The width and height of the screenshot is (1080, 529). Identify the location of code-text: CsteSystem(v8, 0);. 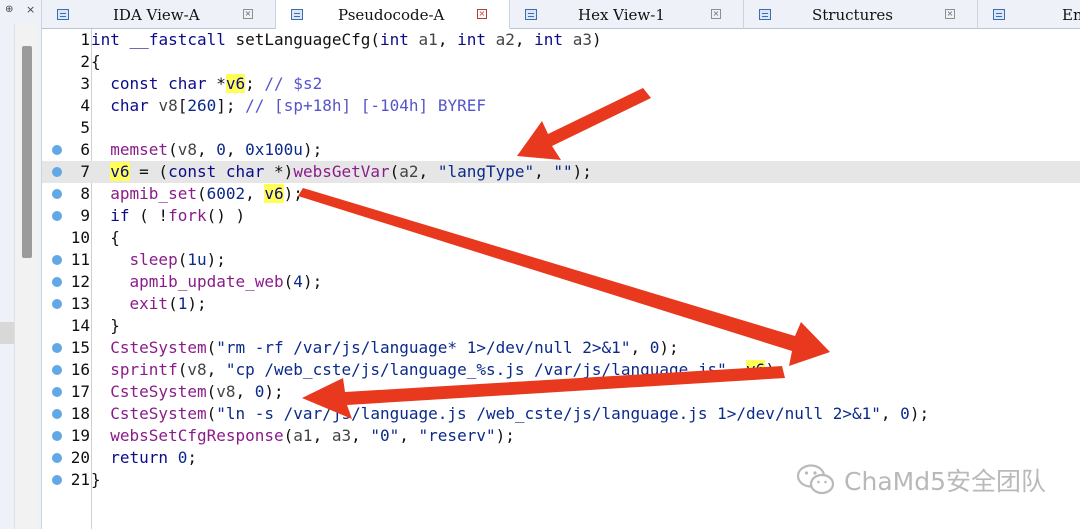
(197, 391).